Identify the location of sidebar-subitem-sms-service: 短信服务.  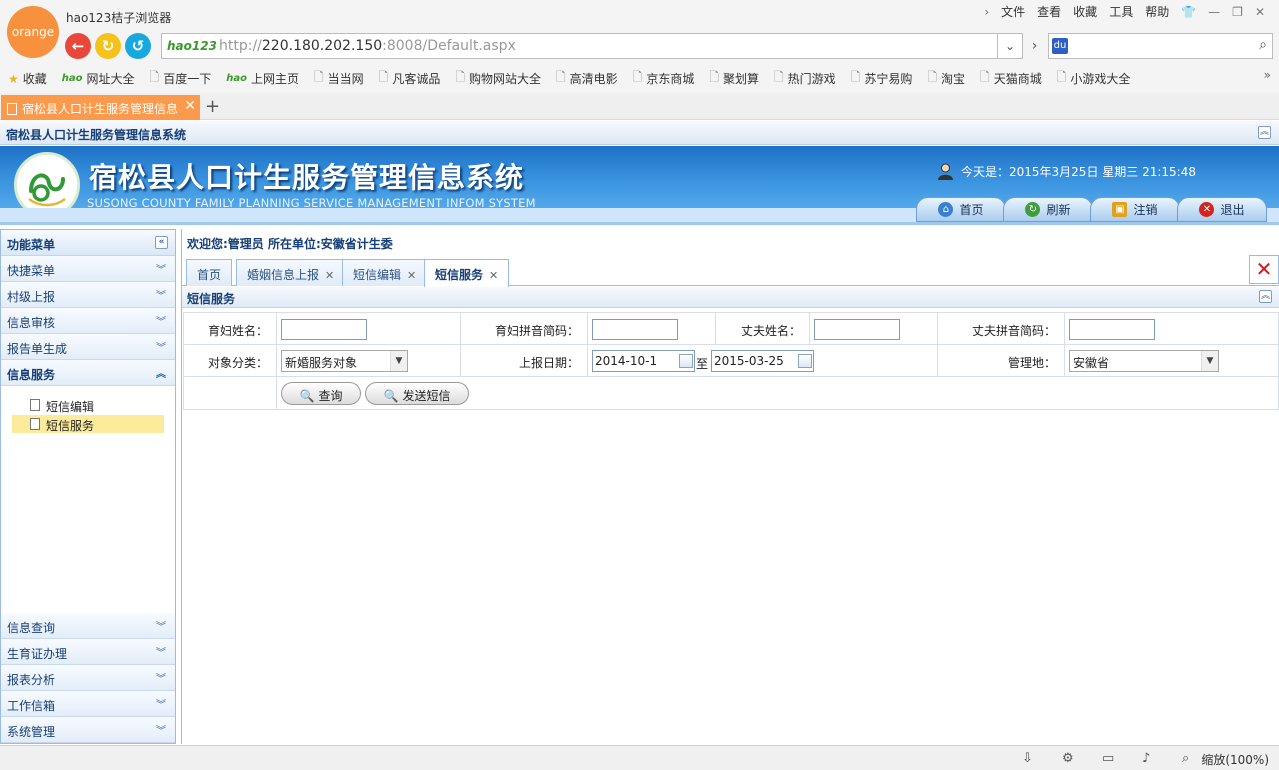
(88, 424).